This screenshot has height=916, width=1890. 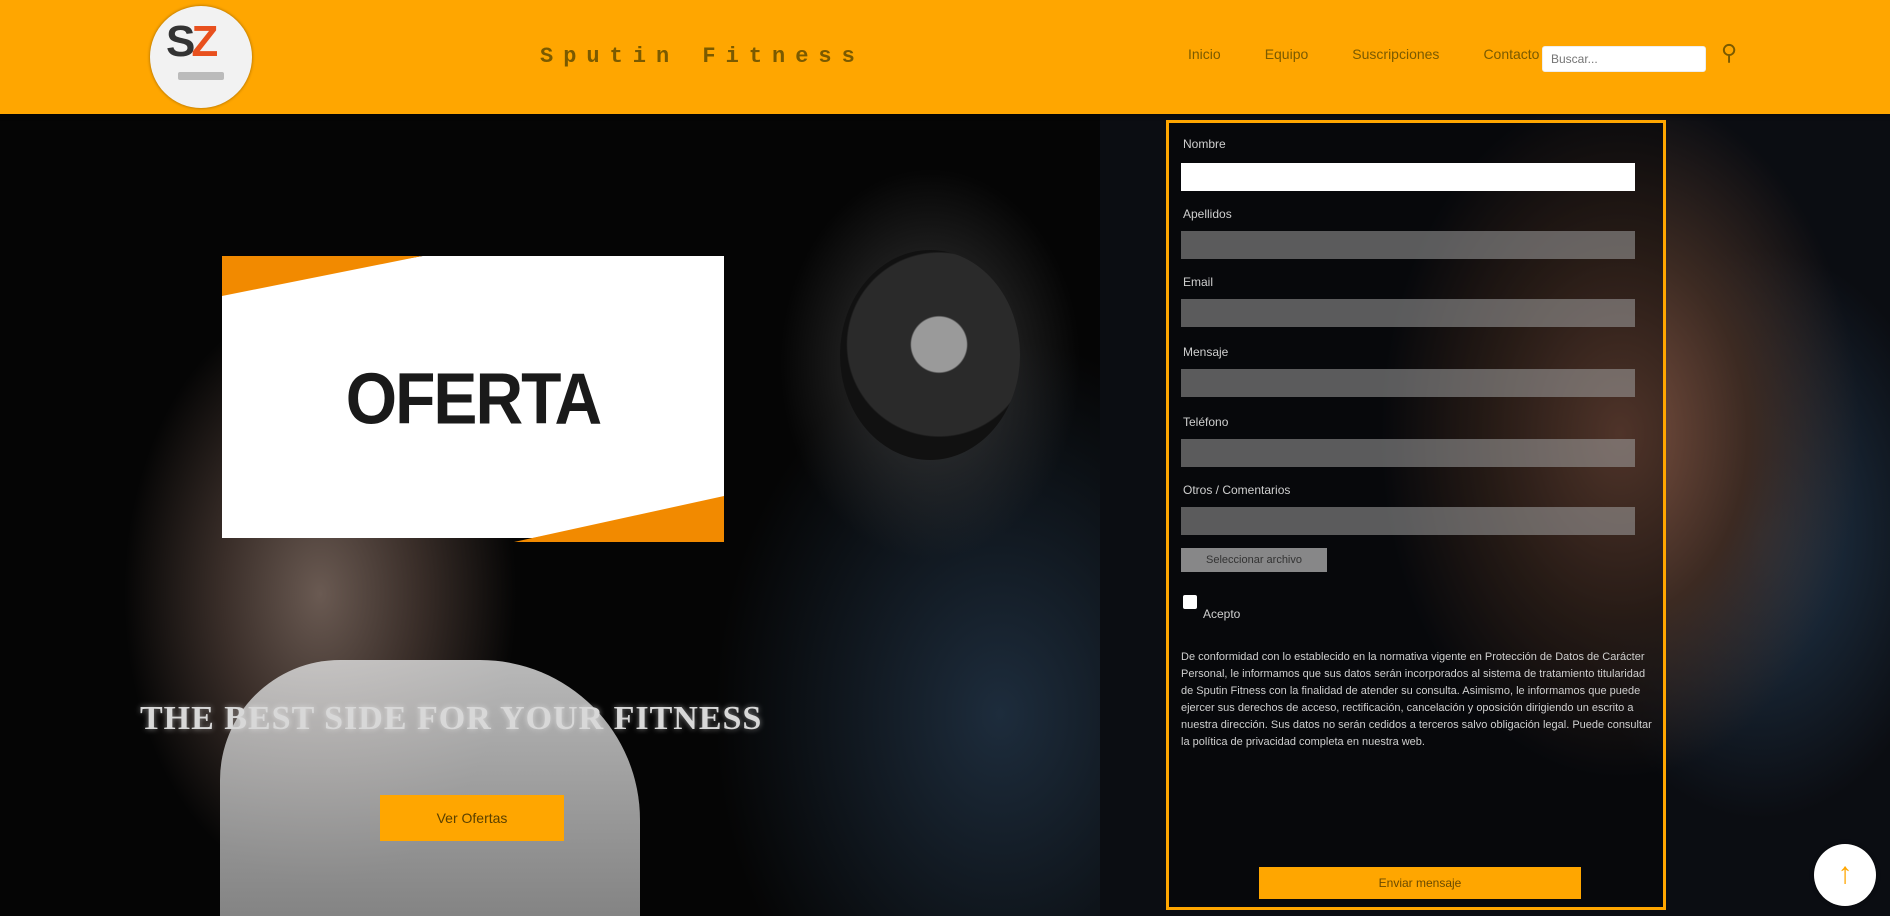 I want to click on email-field, so click(x=1408, y=313).